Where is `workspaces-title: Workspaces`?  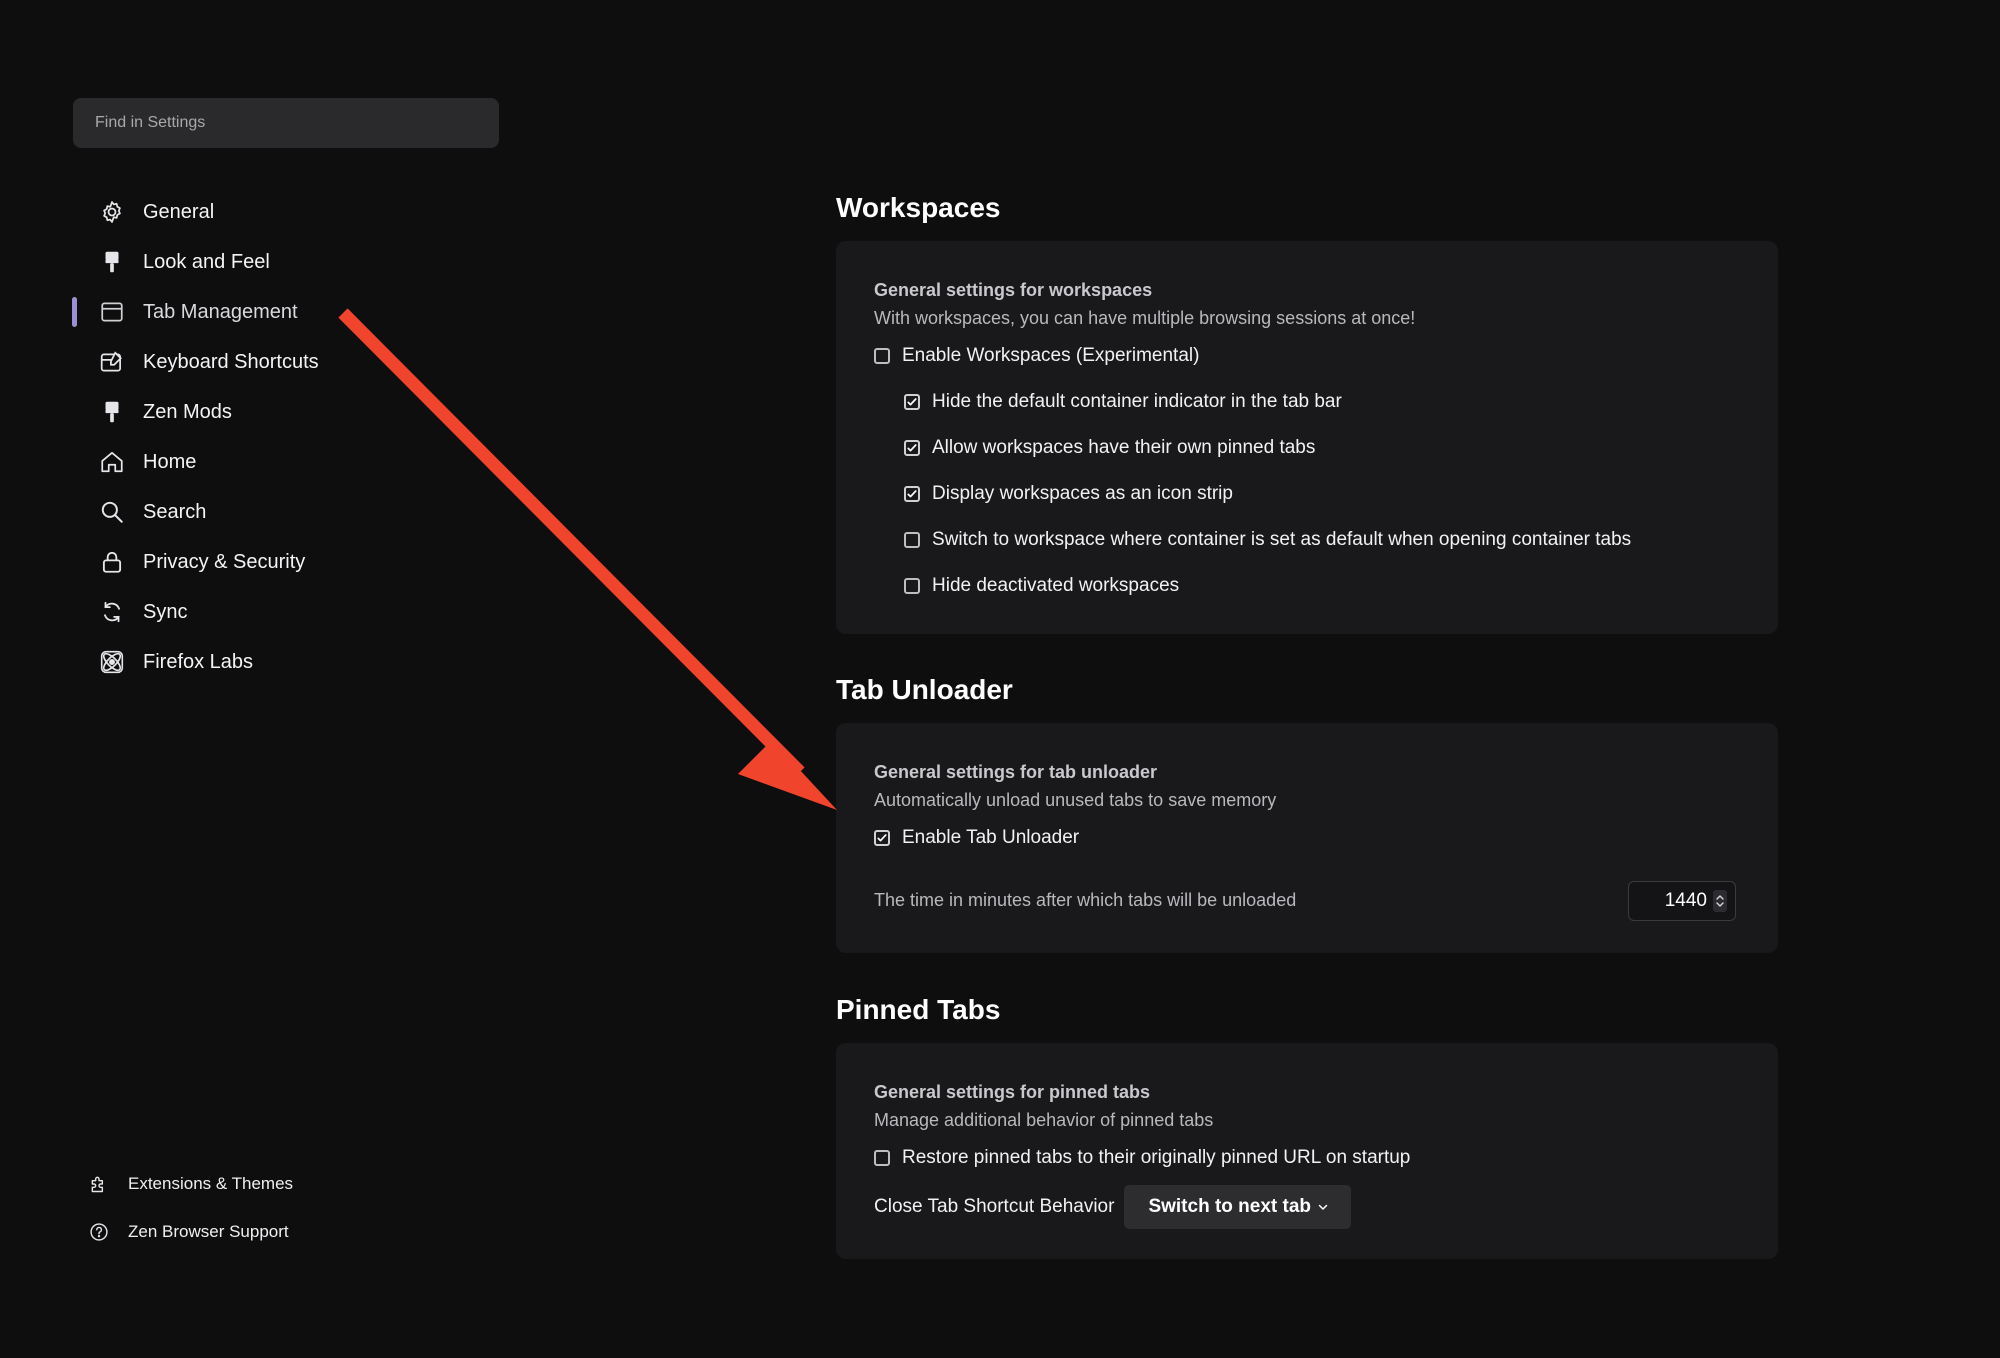
workspaces-title: Workspaces is located at coordinates (918, 207).